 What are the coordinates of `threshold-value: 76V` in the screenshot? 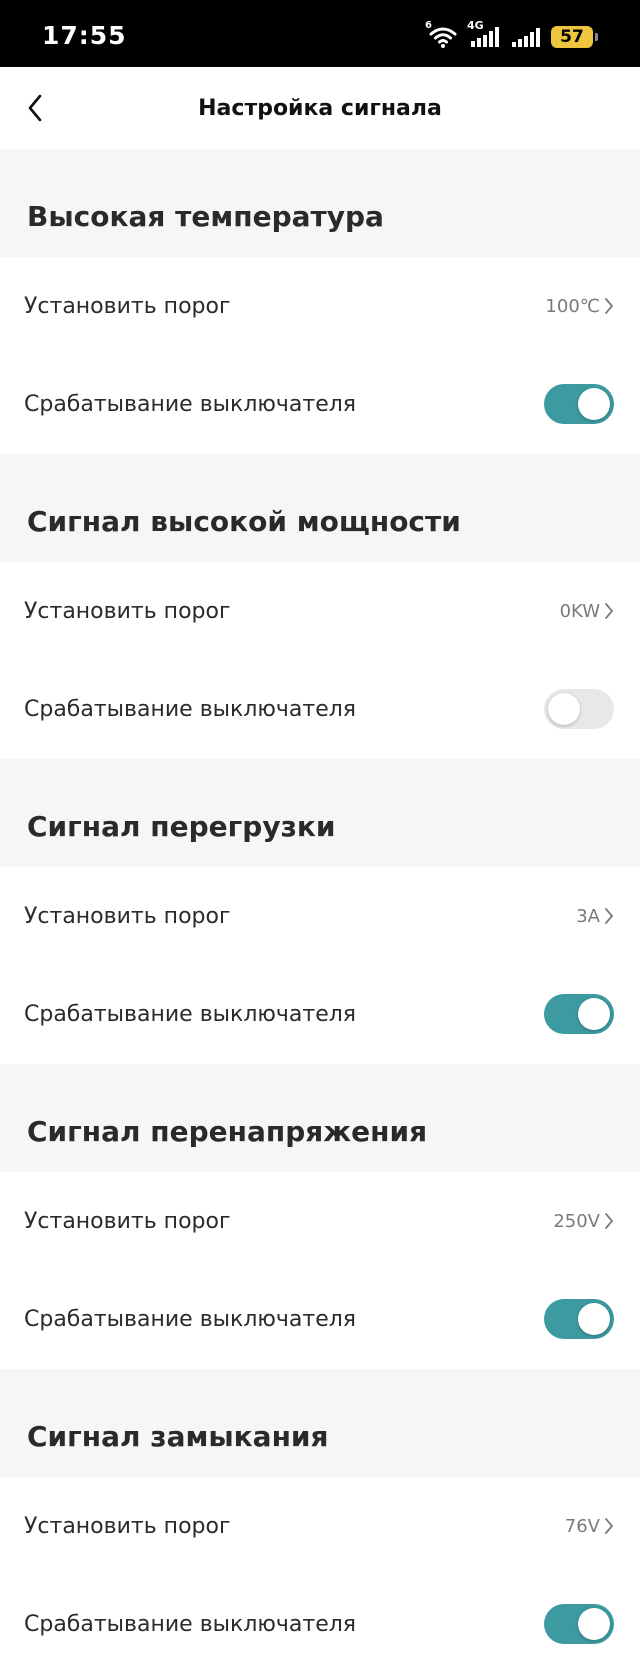 It's located at (582, 1526).